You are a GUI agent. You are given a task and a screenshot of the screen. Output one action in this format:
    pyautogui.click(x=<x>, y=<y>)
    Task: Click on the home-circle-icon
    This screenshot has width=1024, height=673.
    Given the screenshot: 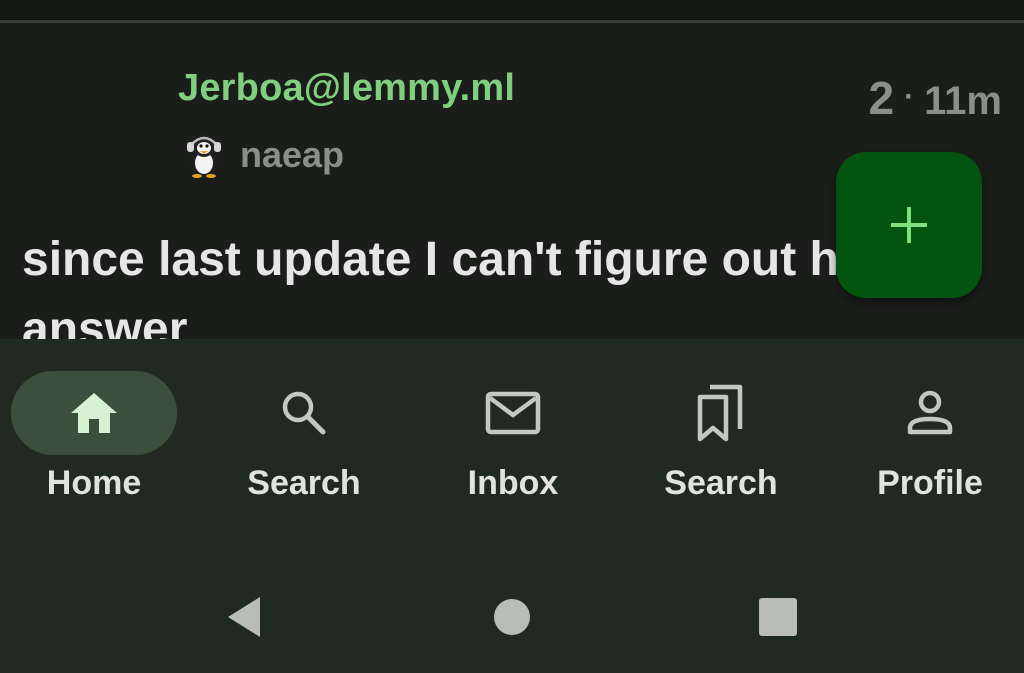 What is the action you would take?
    pyautogui.click(x=512, y=617)
    